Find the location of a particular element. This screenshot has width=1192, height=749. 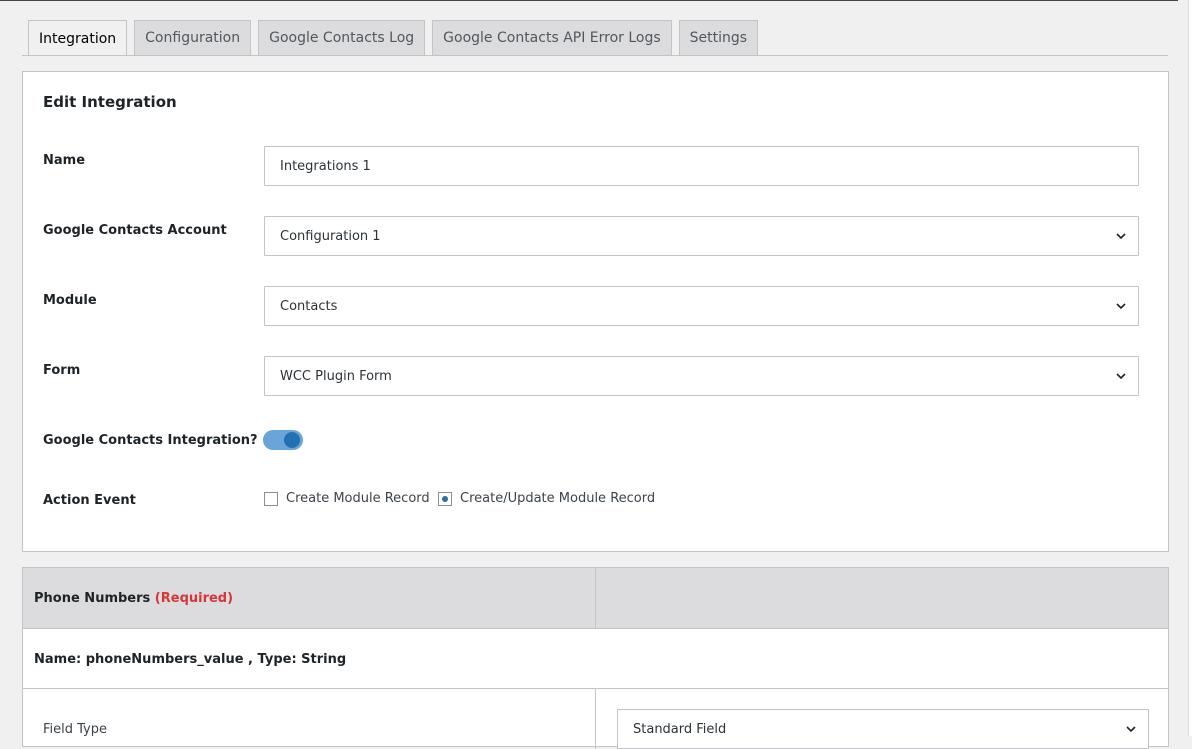

field-type-value: Standard Field is located at coordinates (680, 729).